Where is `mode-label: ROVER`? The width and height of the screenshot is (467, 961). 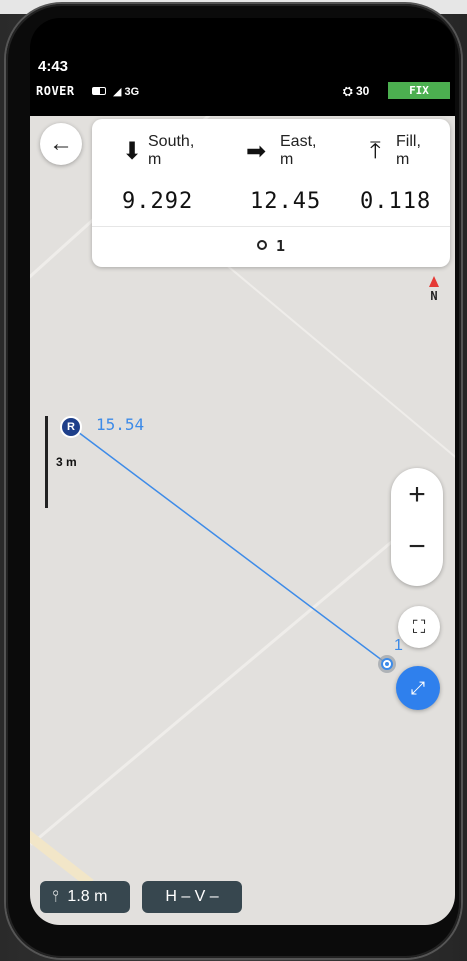
mode-label: ROVER is located at coordinates (55, 91).